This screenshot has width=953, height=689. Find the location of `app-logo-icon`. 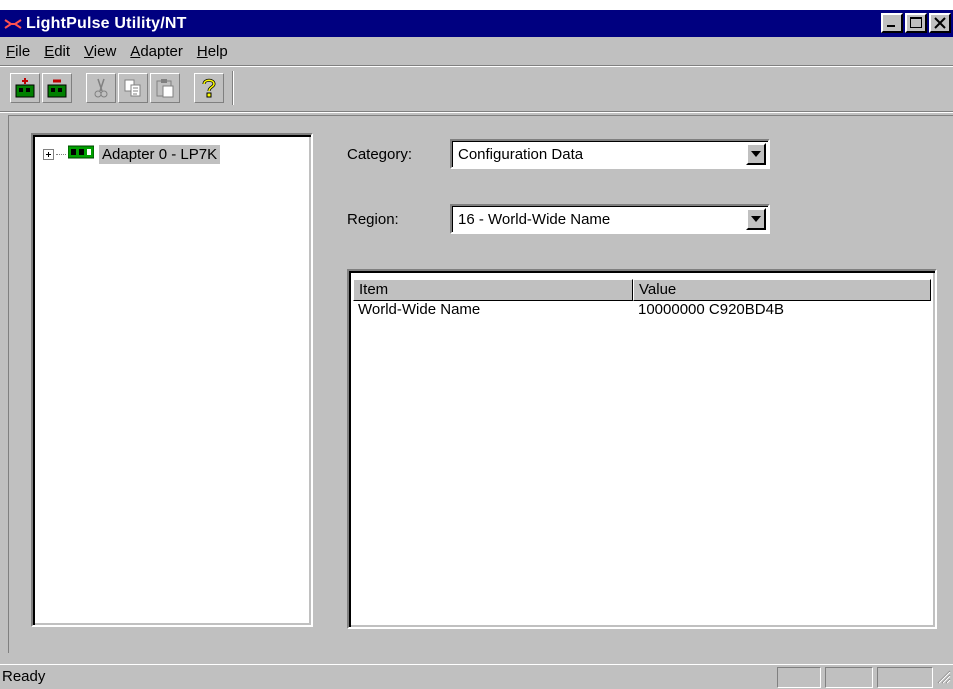

app-logo-icon is located at coordinates (13, 24).